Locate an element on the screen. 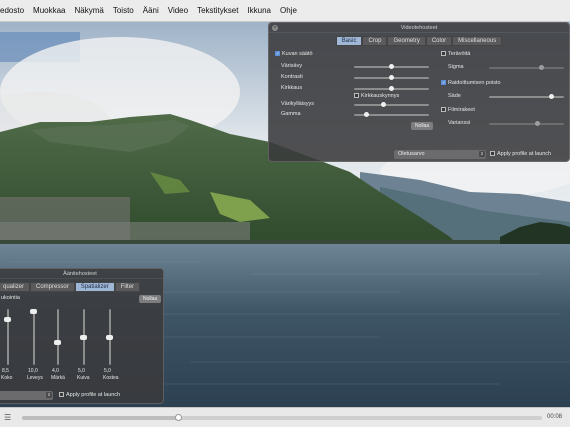 This screenshot has height=427, width=570. tab-color: Color is located at coordinates (439, 41).